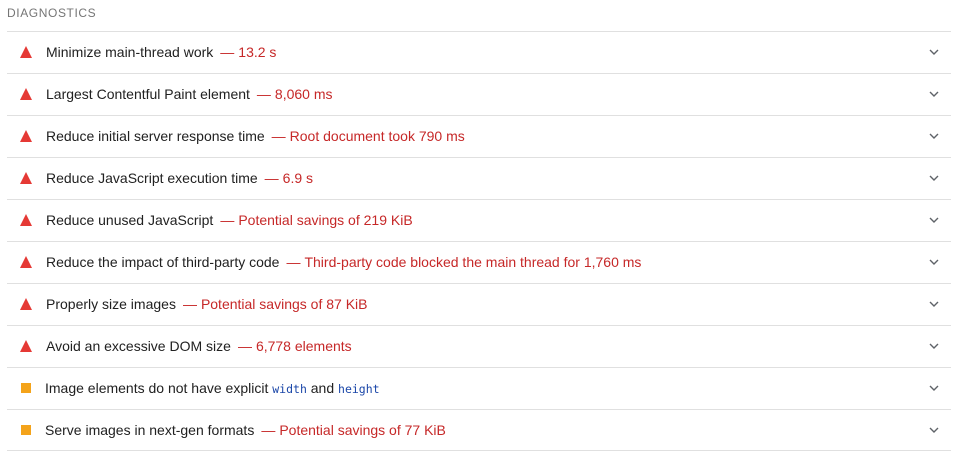 This screenshot has height=452, width=955. I want to click on audit-title: Largest Contentful Paint element, so click(148, 94).